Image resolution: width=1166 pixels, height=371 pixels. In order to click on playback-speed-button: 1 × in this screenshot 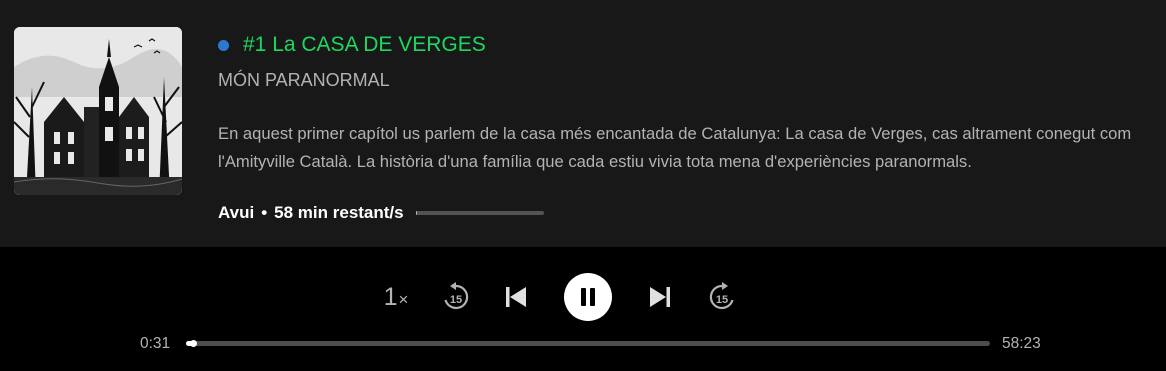, I will do `click(396, 297)`.